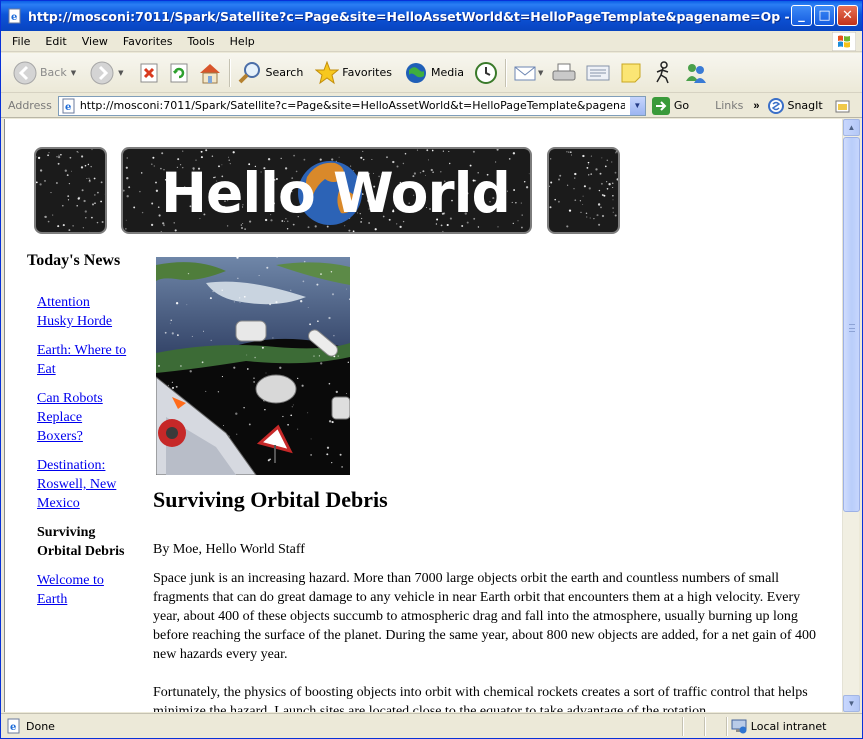 This screenshot has height=739, width=863. Describe the element at coordinates (210, 73) in the screenshot. I see `home-button` at that location.